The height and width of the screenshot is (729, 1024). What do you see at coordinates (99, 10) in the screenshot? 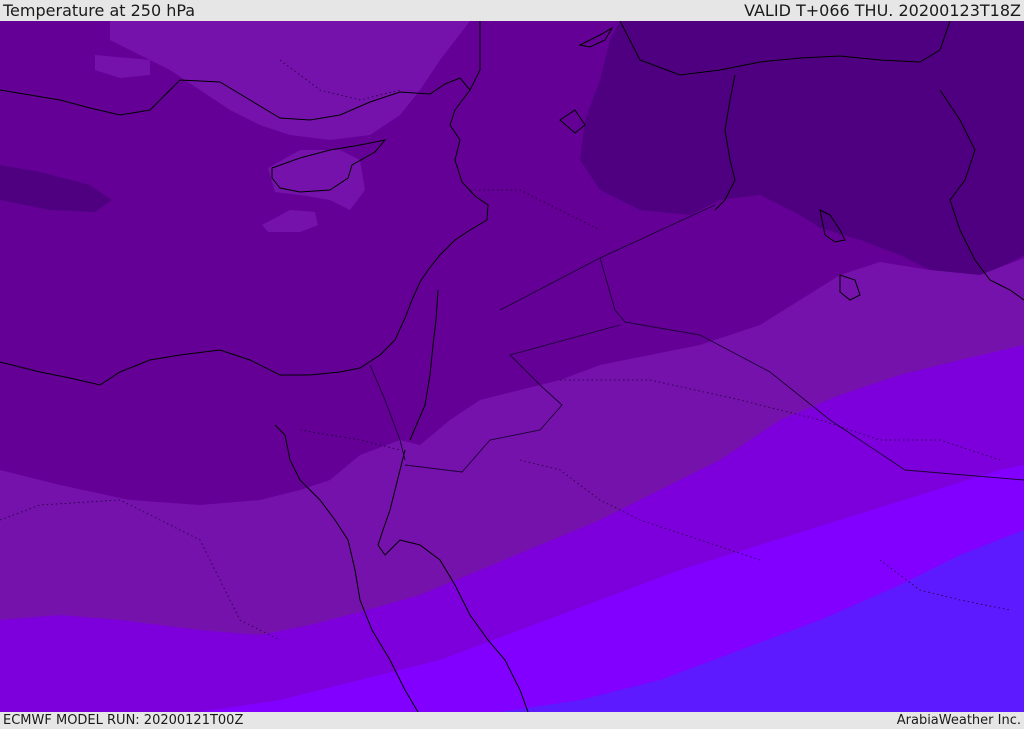
I see `map-title: Temperature at 250 hPa` at bounding box center [99, 10].